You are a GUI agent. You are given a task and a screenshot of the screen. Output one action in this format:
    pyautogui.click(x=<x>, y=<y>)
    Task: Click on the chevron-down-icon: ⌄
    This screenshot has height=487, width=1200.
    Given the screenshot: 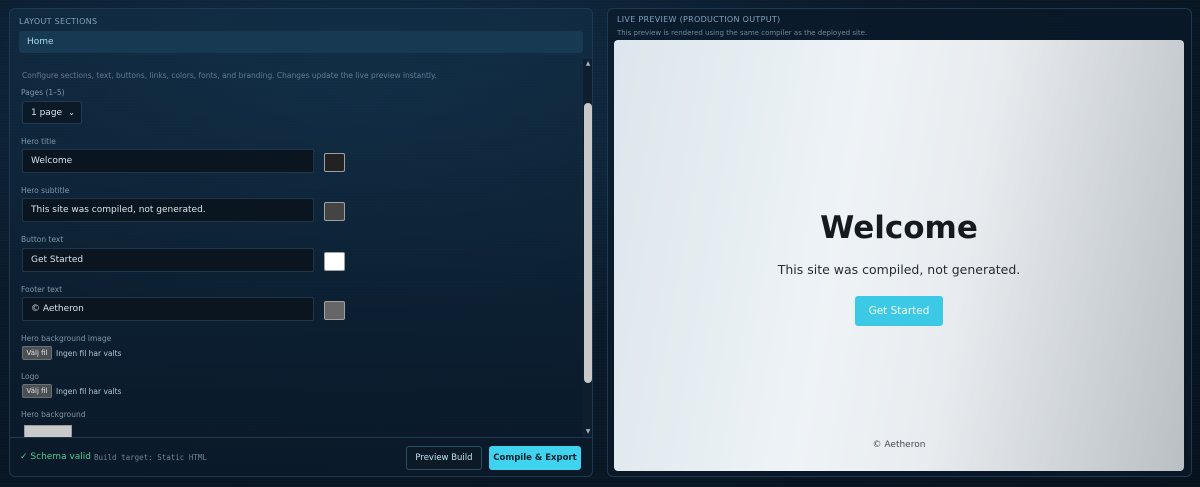 What is the action you would take?
    pyautogui.click(x=71, y=112)
    